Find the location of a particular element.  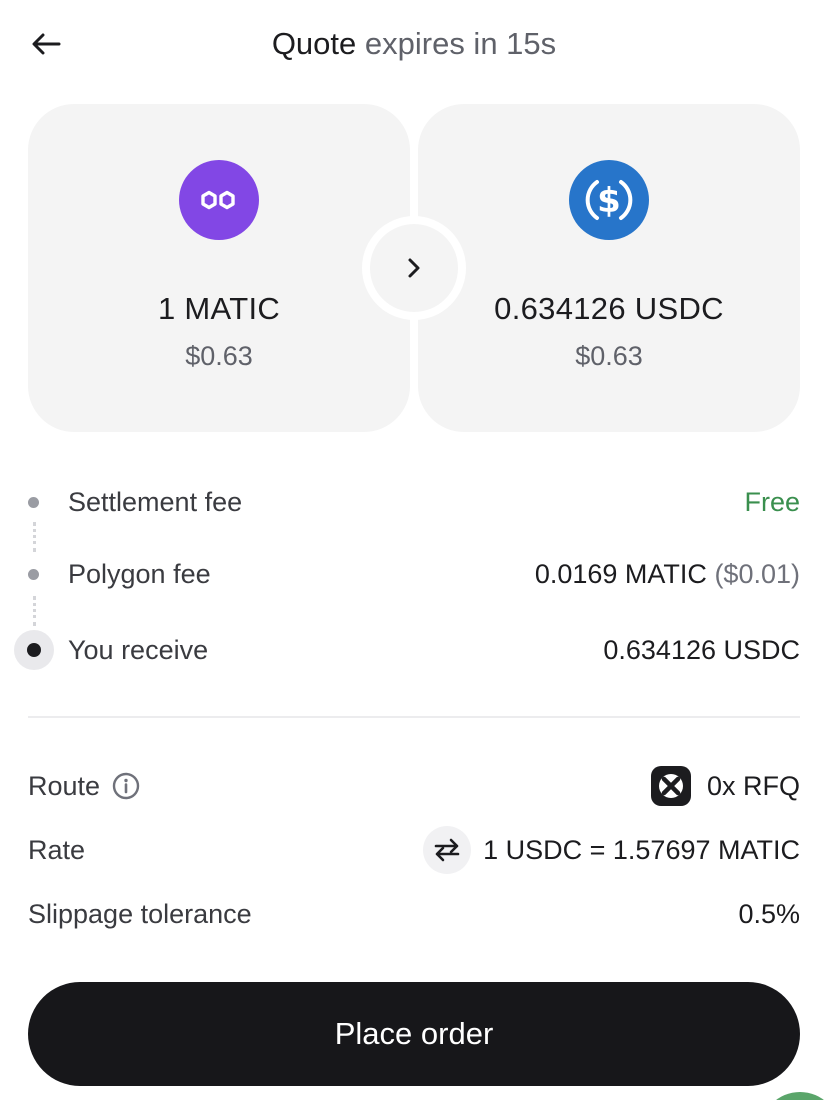

network-fee-amount: 0.0169 MATIC is located at coordinates (620, 573).